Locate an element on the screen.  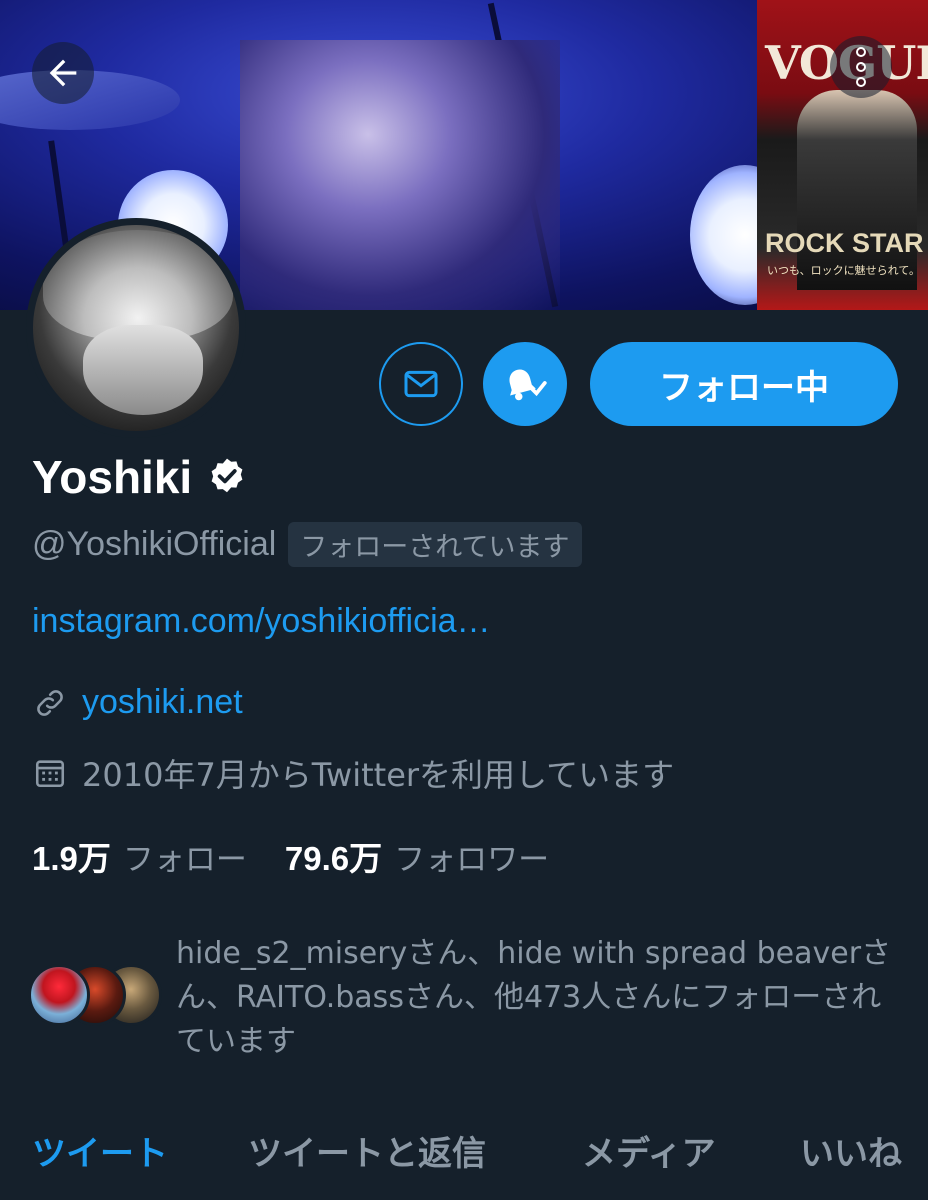
more-options-button is located at coordinates (861, 67).